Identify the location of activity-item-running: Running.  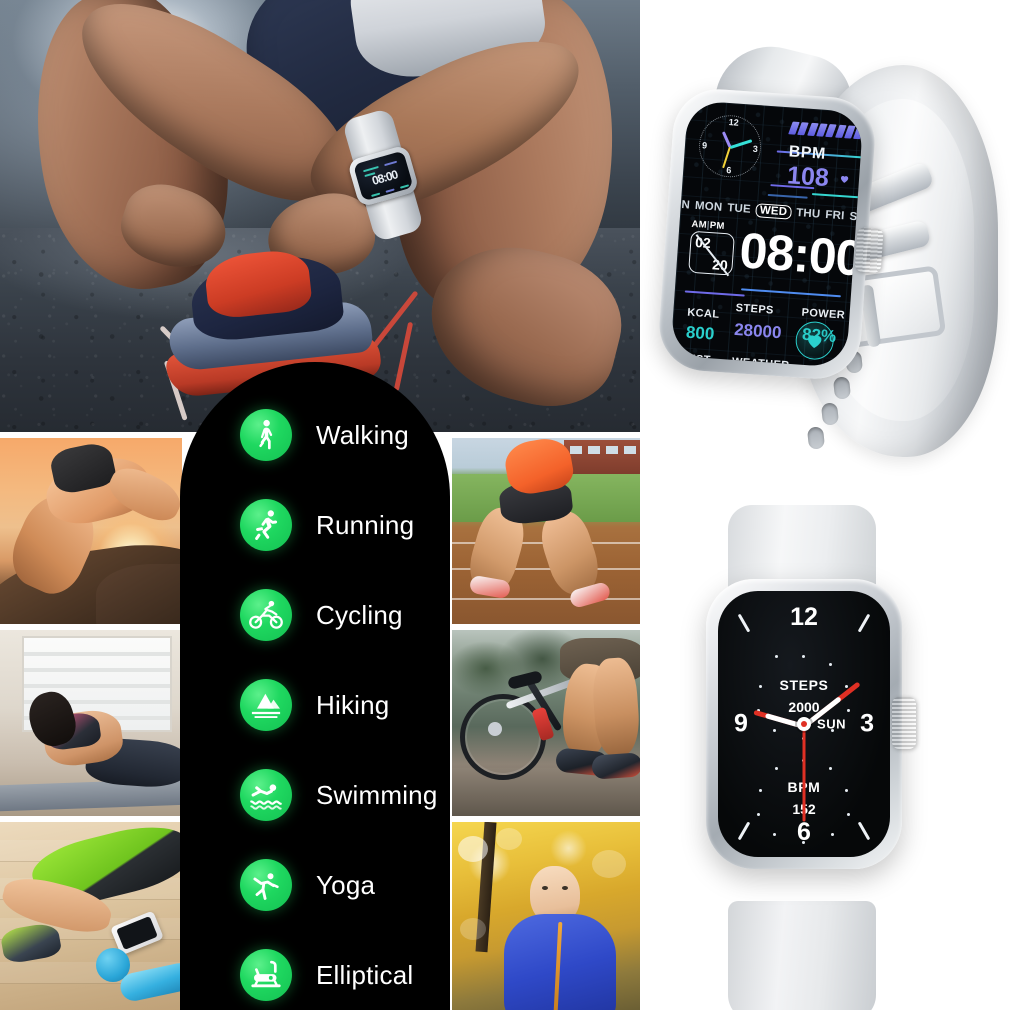
(315, 525).